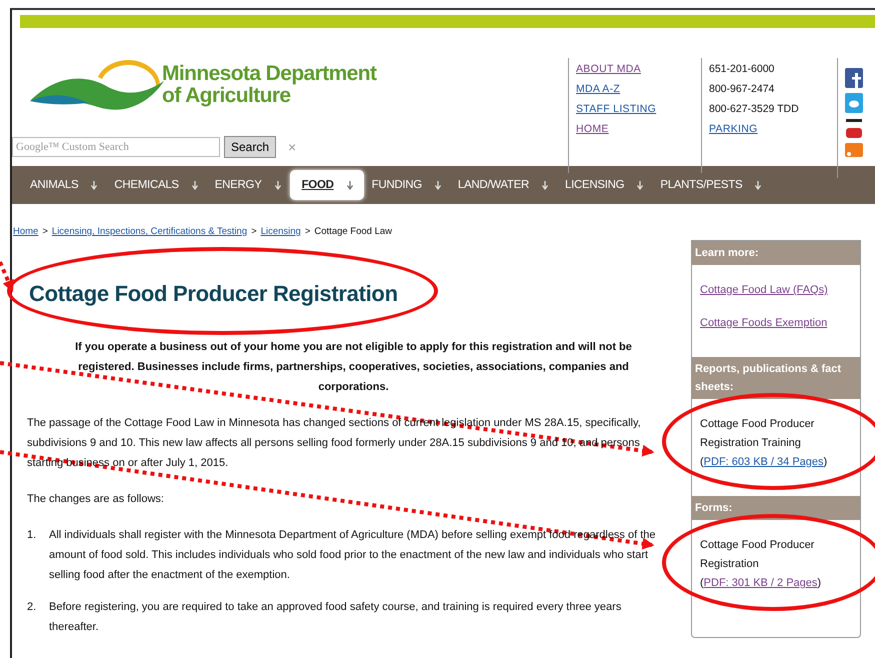  What do you see at coordinates (761, 583) in the screenshot?
I see `pdf-link: PDF: 301 KB / 2 Pages` at bounding box center [761, 583].